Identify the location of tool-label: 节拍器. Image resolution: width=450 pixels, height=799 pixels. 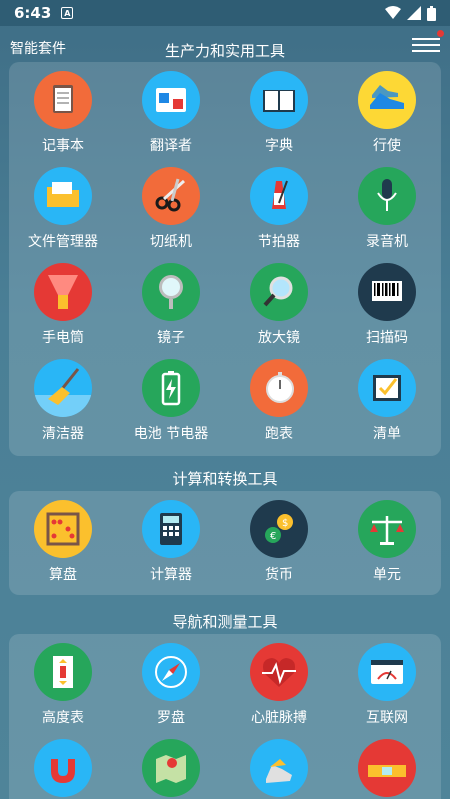
(279, 242).